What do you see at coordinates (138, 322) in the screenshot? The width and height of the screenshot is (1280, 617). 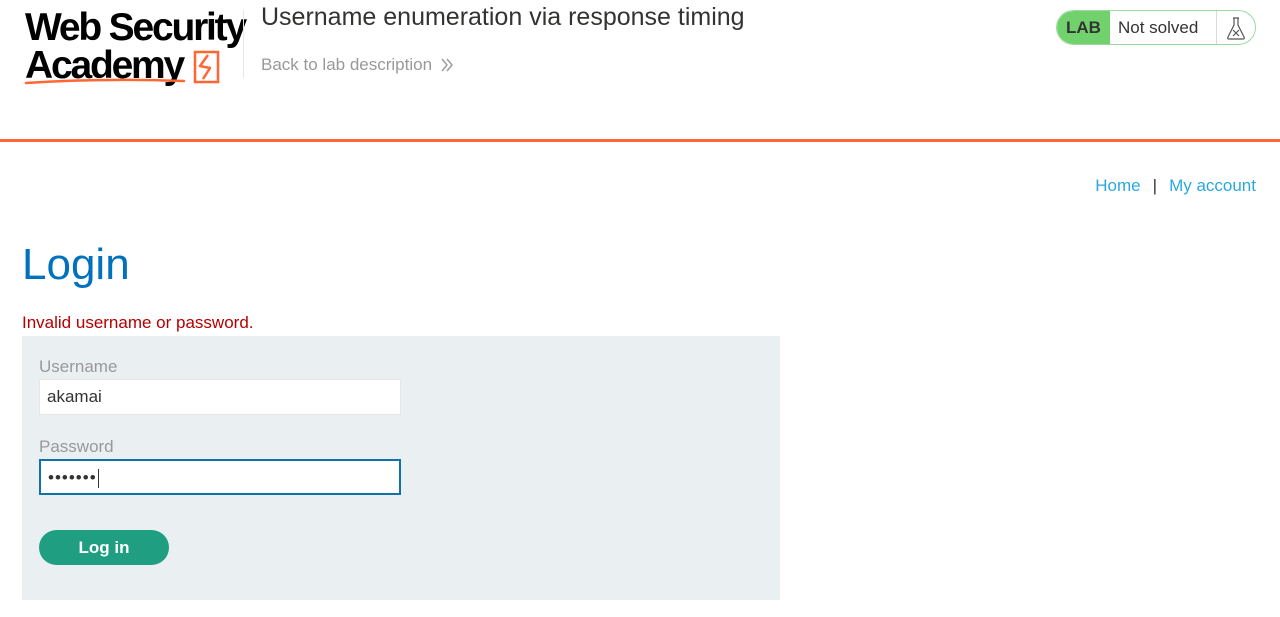 I see `login-error-message: Invalid username or password.` at bounding box center [138, 322].